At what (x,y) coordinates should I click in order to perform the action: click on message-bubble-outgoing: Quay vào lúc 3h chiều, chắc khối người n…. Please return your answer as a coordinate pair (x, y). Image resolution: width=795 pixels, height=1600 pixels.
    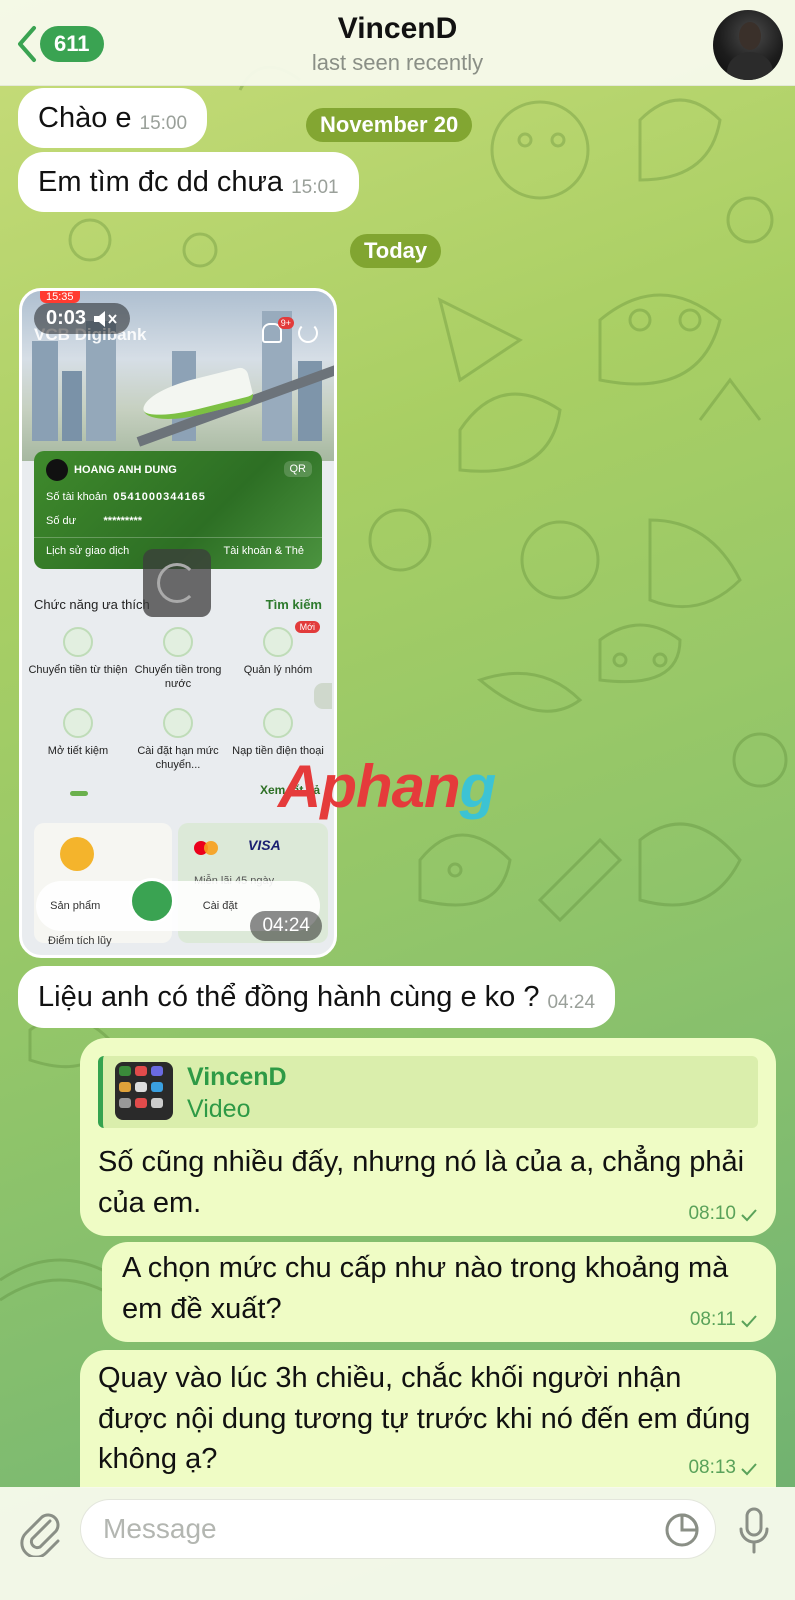
    Looking at the image, I should click on (428, 1419).